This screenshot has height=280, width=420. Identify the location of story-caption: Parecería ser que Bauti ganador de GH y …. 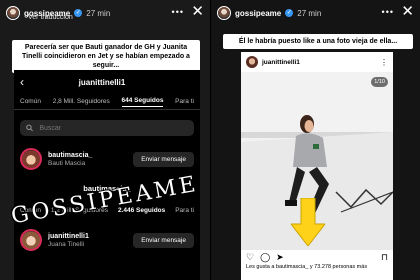
(106, 56).